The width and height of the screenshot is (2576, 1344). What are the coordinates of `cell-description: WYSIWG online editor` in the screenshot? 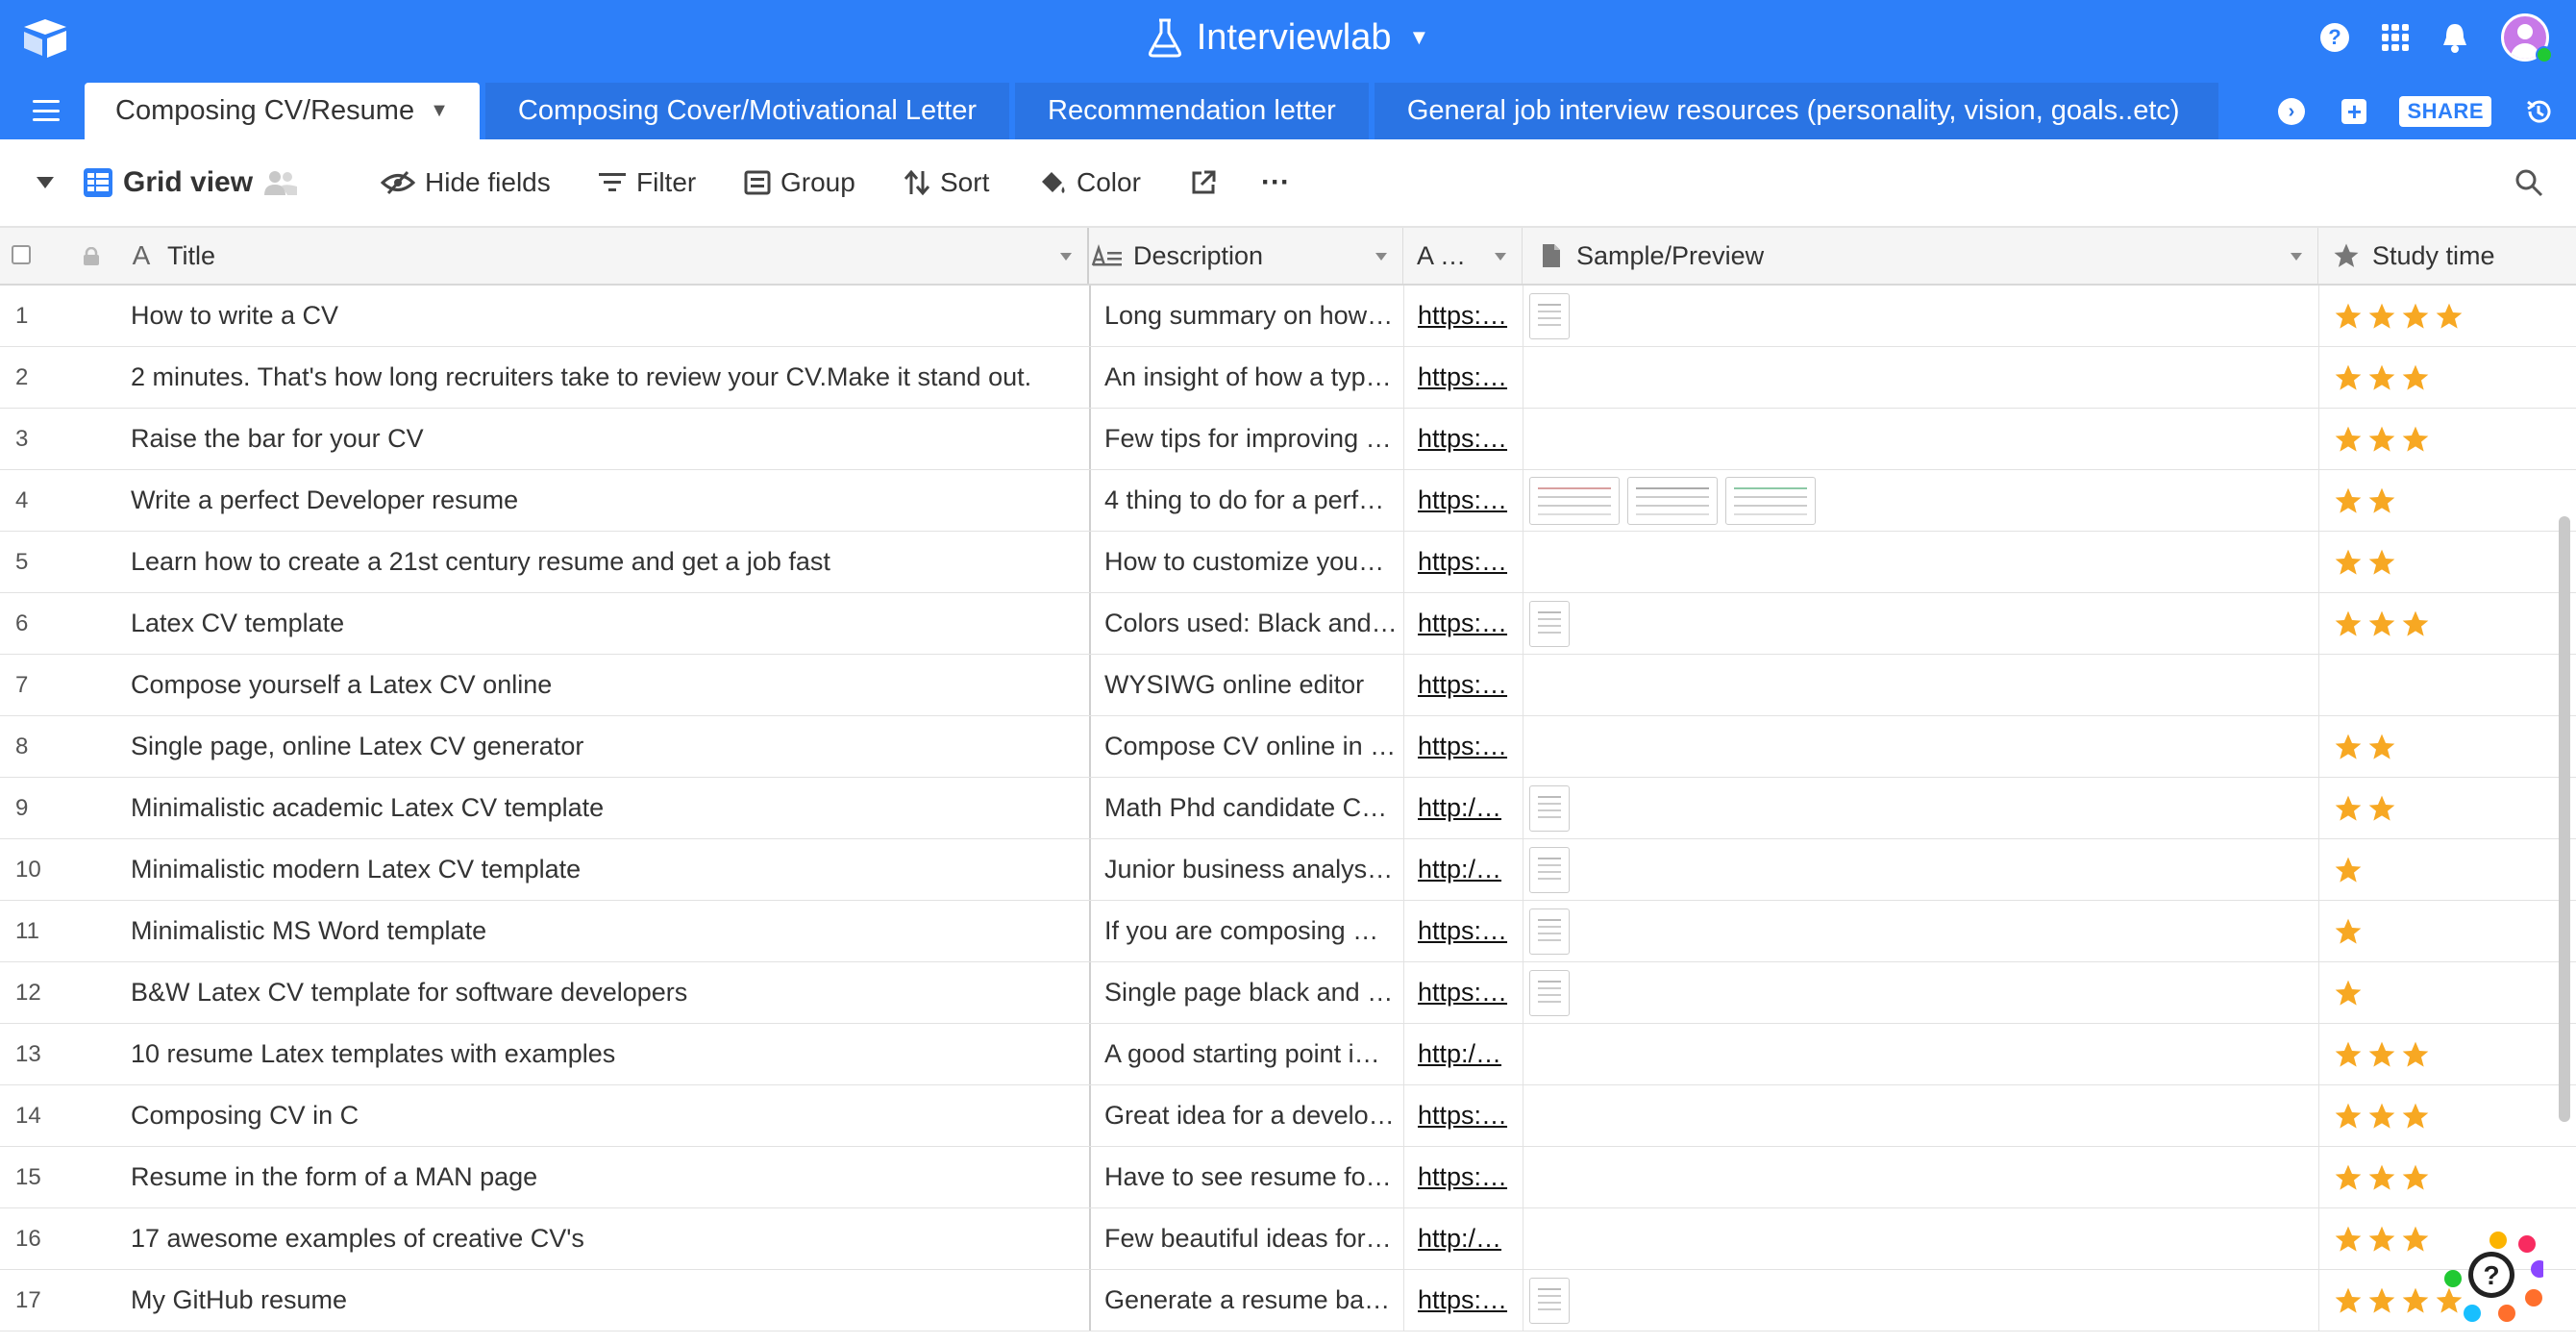 It's located at (1246, 685).